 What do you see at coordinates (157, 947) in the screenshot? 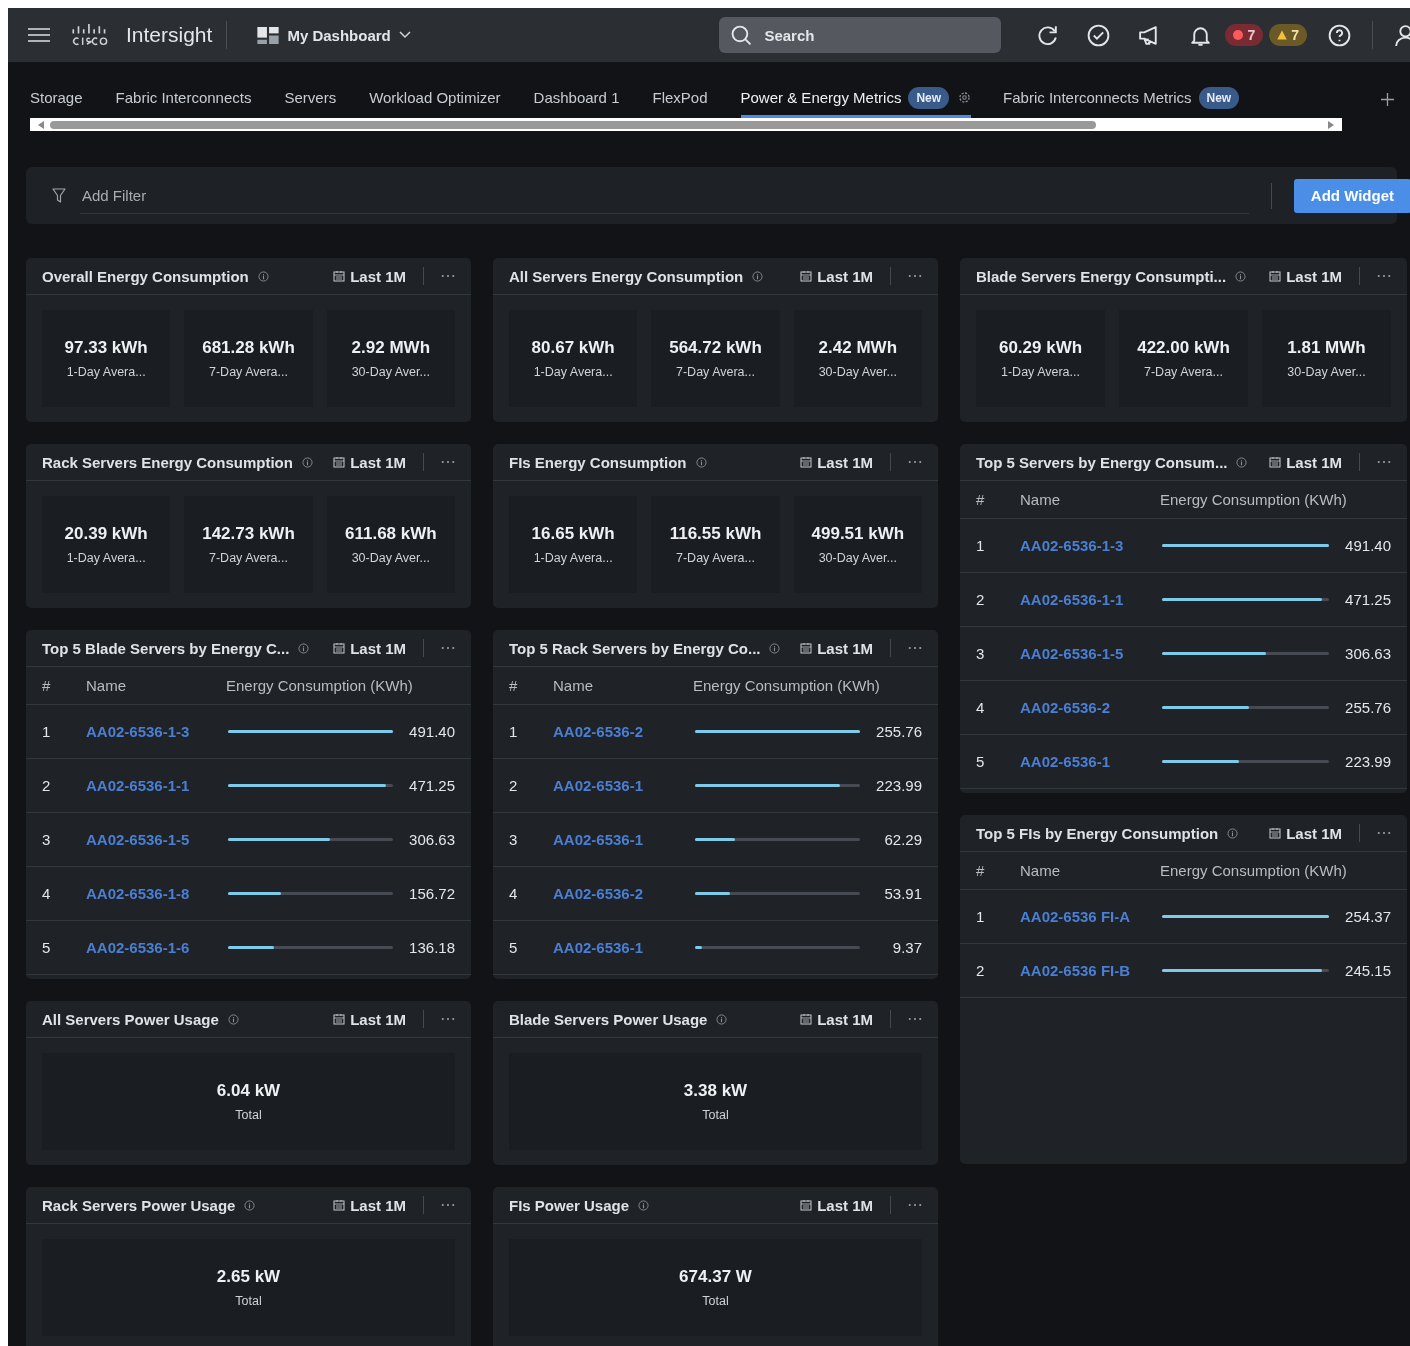
I see `server-link: AA02-6536-1-6` at bounding box center [157, 947].